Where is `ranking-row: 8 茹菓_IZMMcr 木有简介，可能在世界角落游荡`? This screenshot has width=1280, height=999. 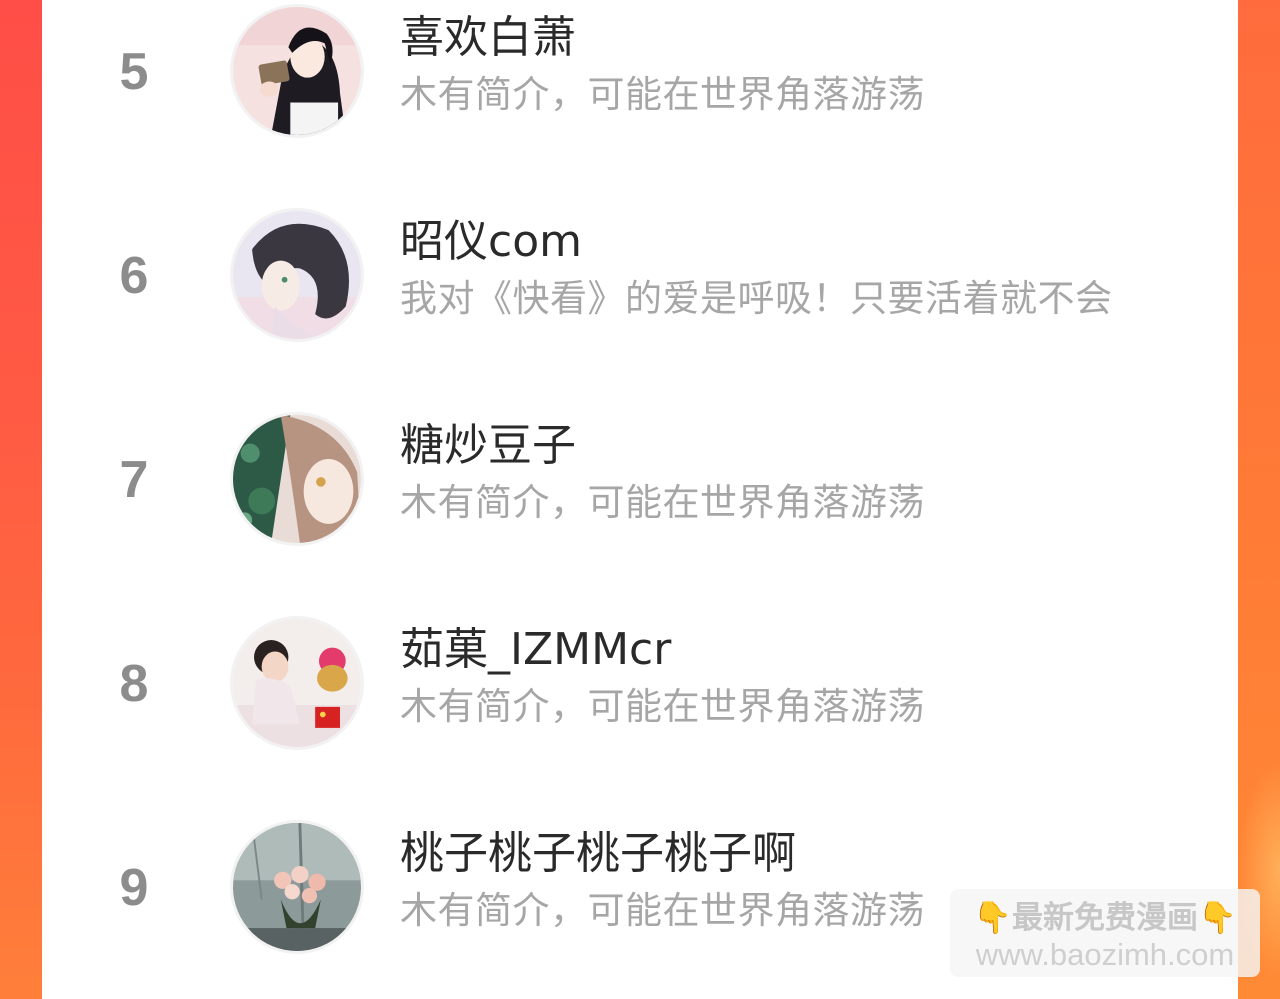 ranking-row: 8 茹菓_IZMMcr 木有简介，可能在世界角落游荡 is located at coordinates (640, 696).